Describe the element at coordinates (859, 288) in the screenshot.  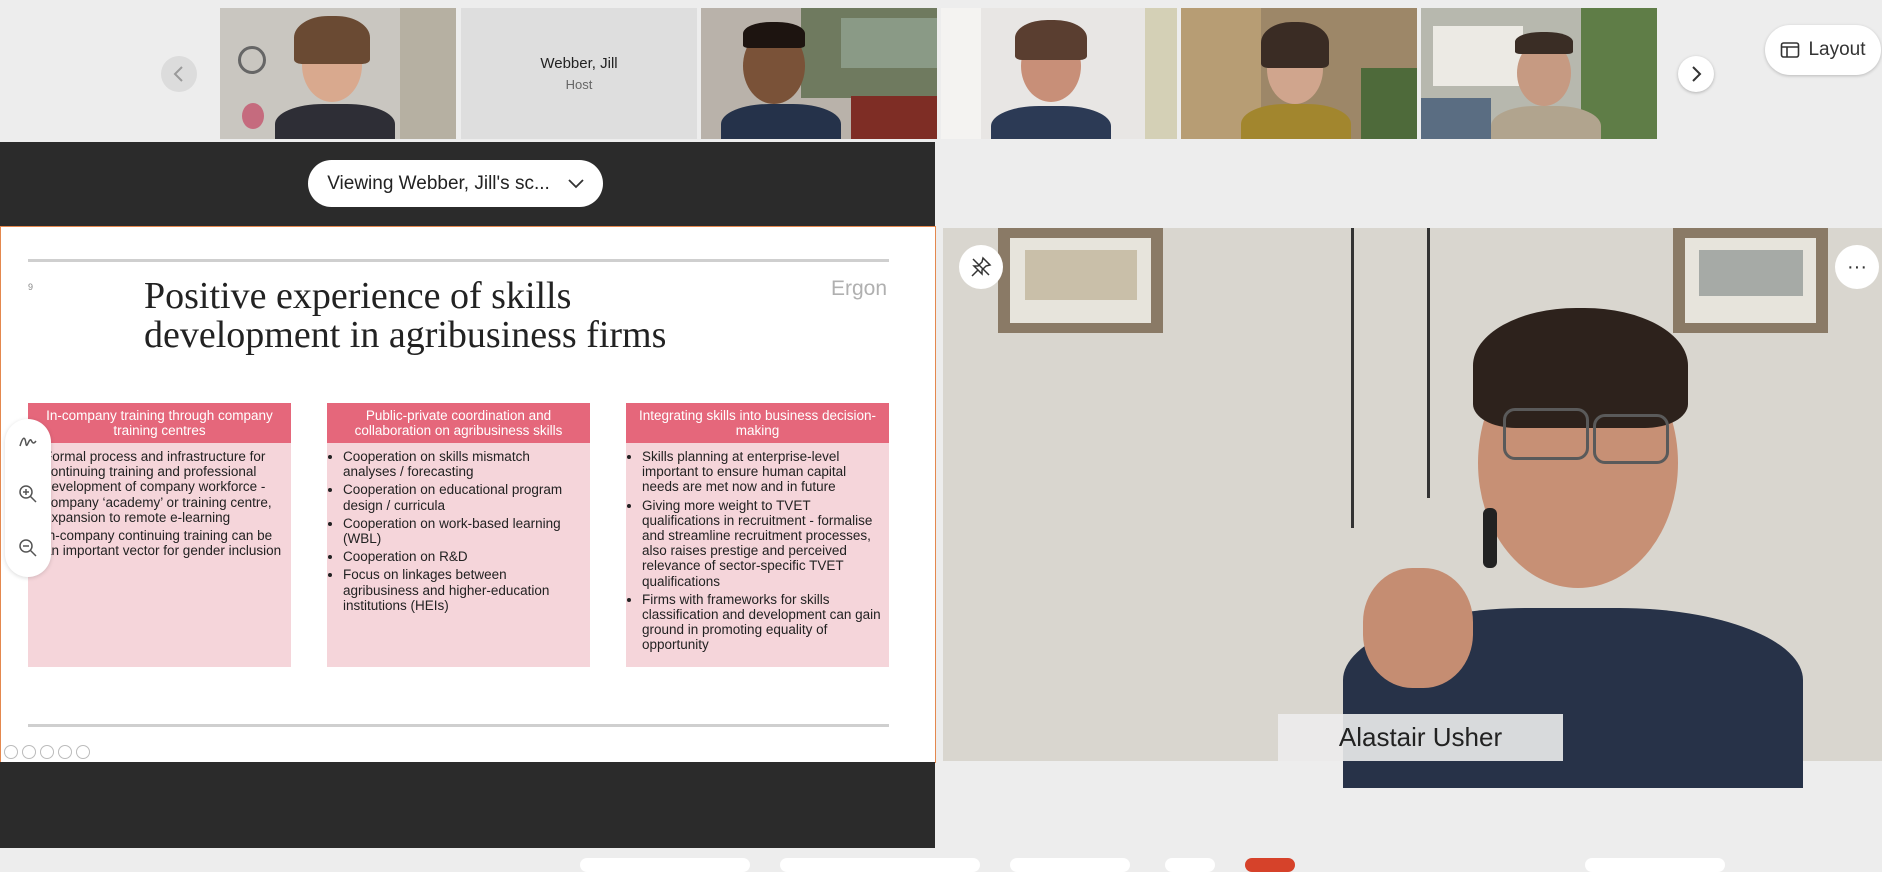
I see `brand-logo-text: Ergon` at that location.